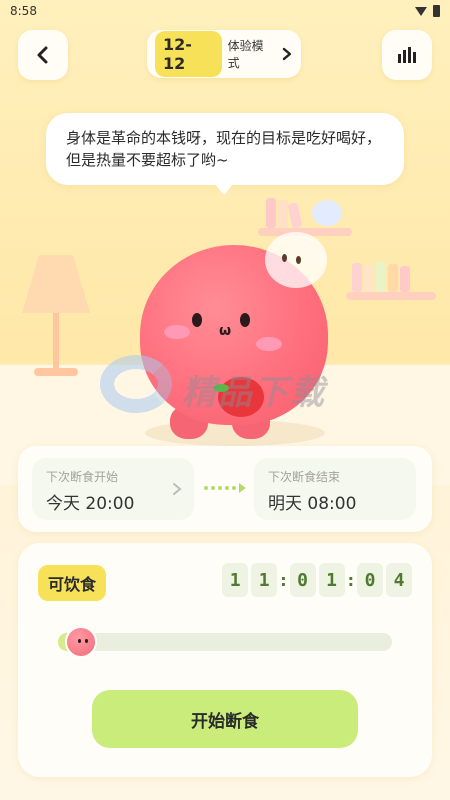  I want to click on fasting-progress-bar, so click(225, 642).